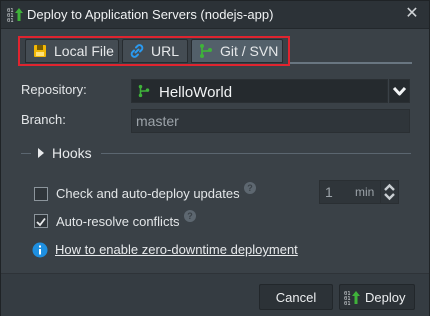 This screenshot has height=316, width=430. What do you see at coordinates (144, 91) in the screenshot?
I see `git-icon` at bounding box center [144, 91].